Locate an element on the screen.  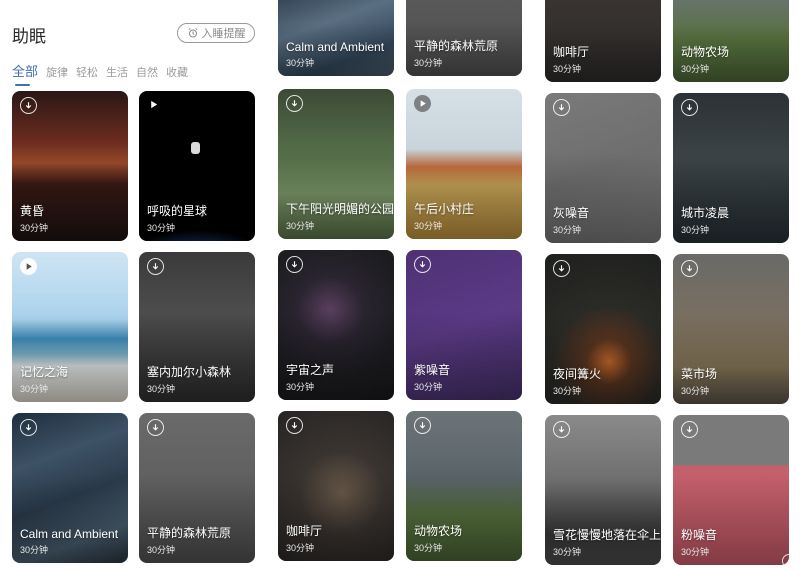
sound-card-dusk: 黄昏 30分钟 is located at coordinates (70, 166).